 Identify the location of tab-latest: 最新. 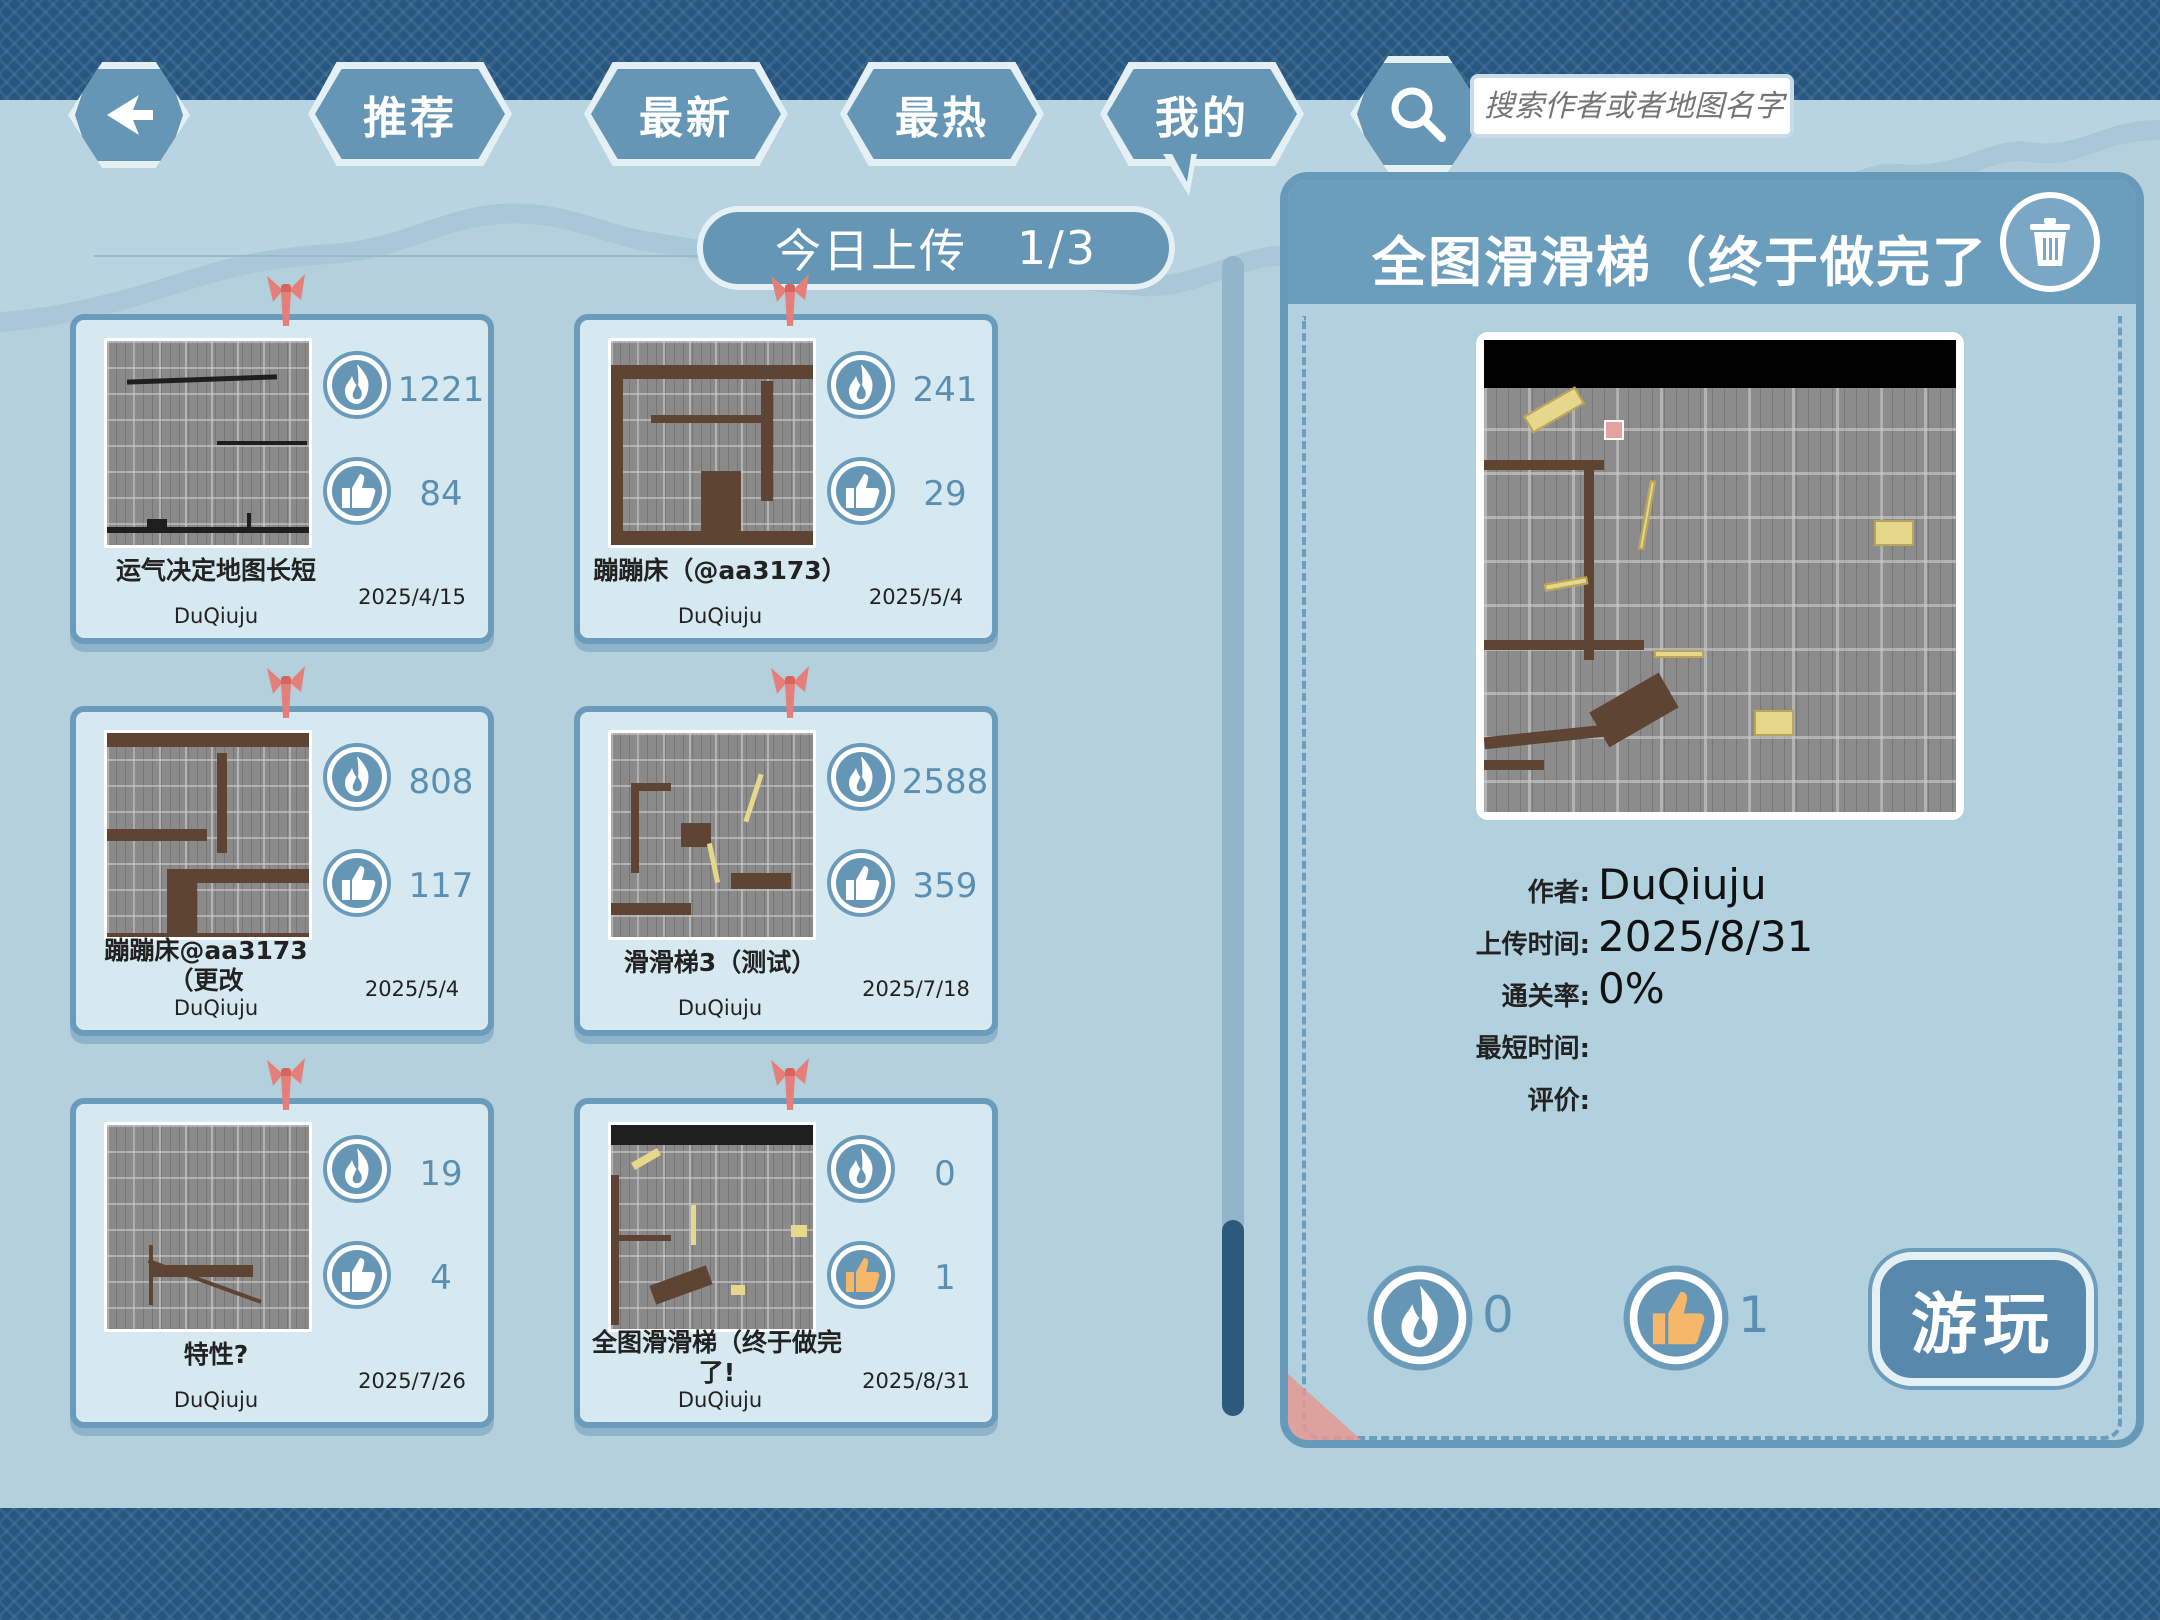
(686, 114).